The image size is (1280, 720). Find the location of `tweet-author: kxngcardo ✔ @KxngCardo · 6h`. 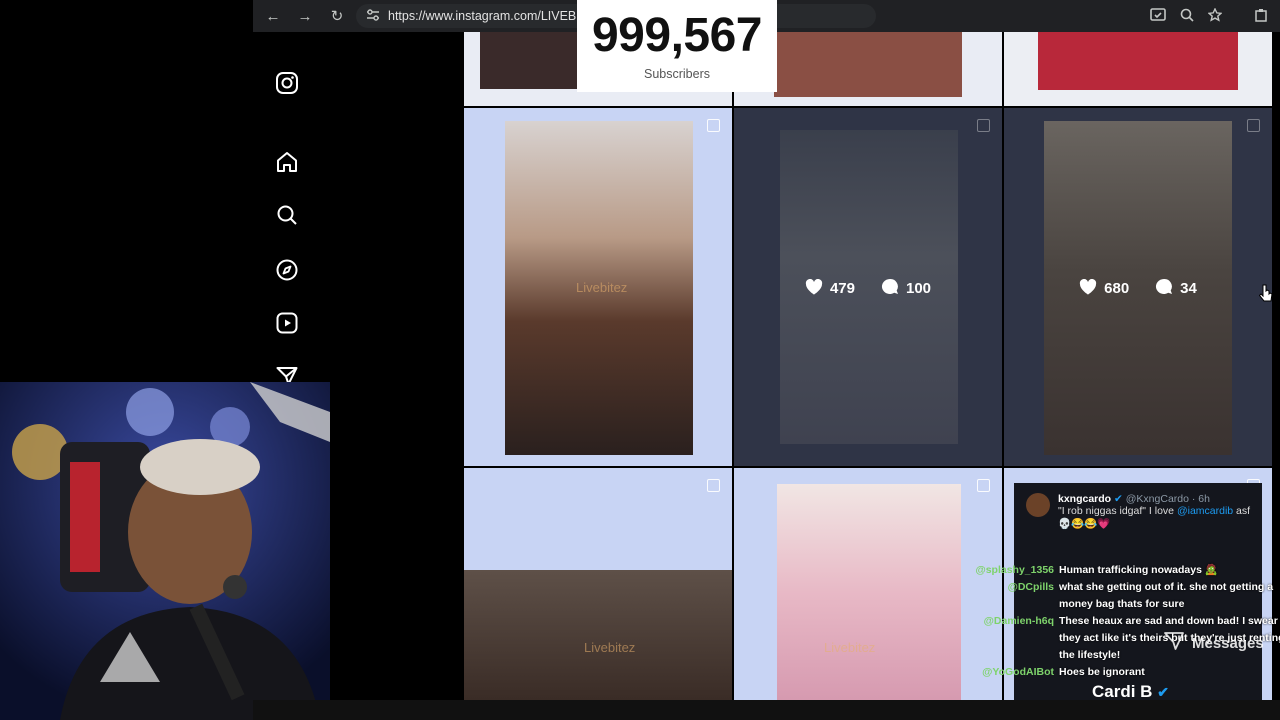

tweet-author: kxngcardo ✔ @KxngCardo · 6h is located at coordinates (1134, 499).